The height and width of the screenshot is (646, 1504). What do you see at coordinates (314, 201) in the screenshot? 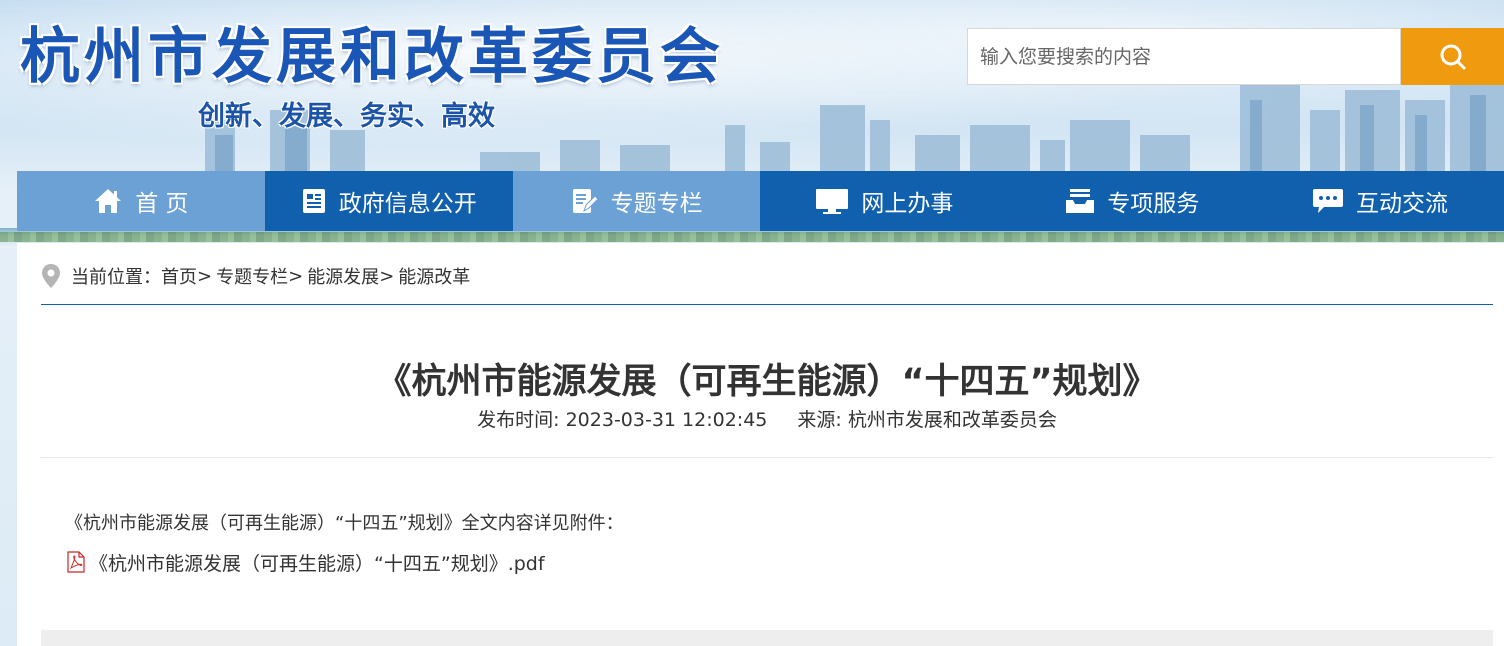
I see `document-icon` at bounding box center [314, 201].